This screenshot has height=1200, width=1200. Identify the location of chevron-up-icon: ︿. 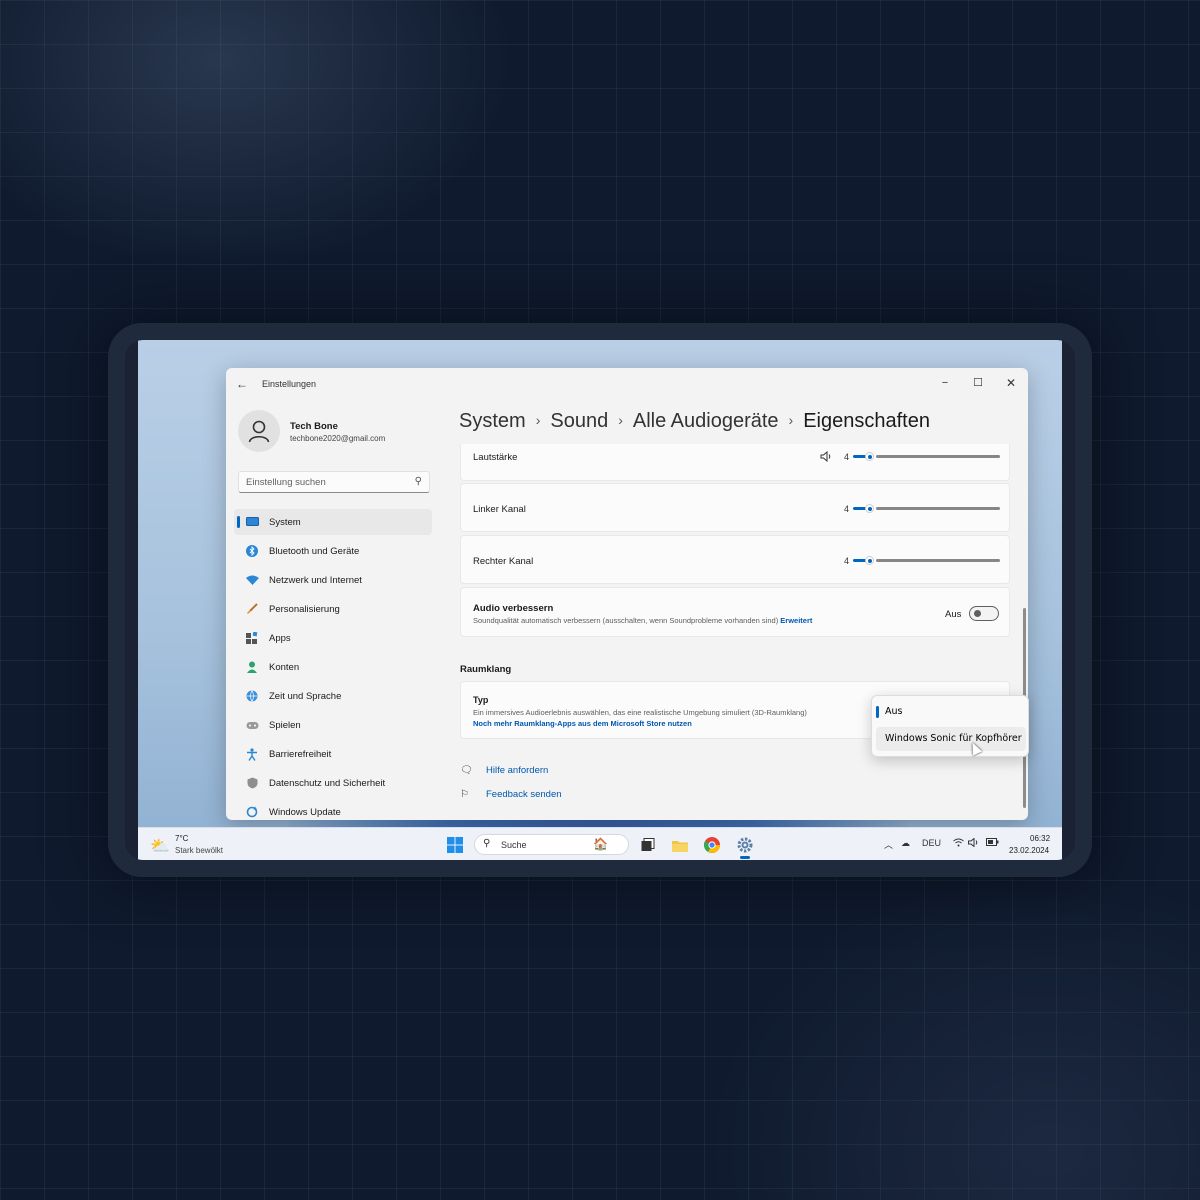
(888, 844).